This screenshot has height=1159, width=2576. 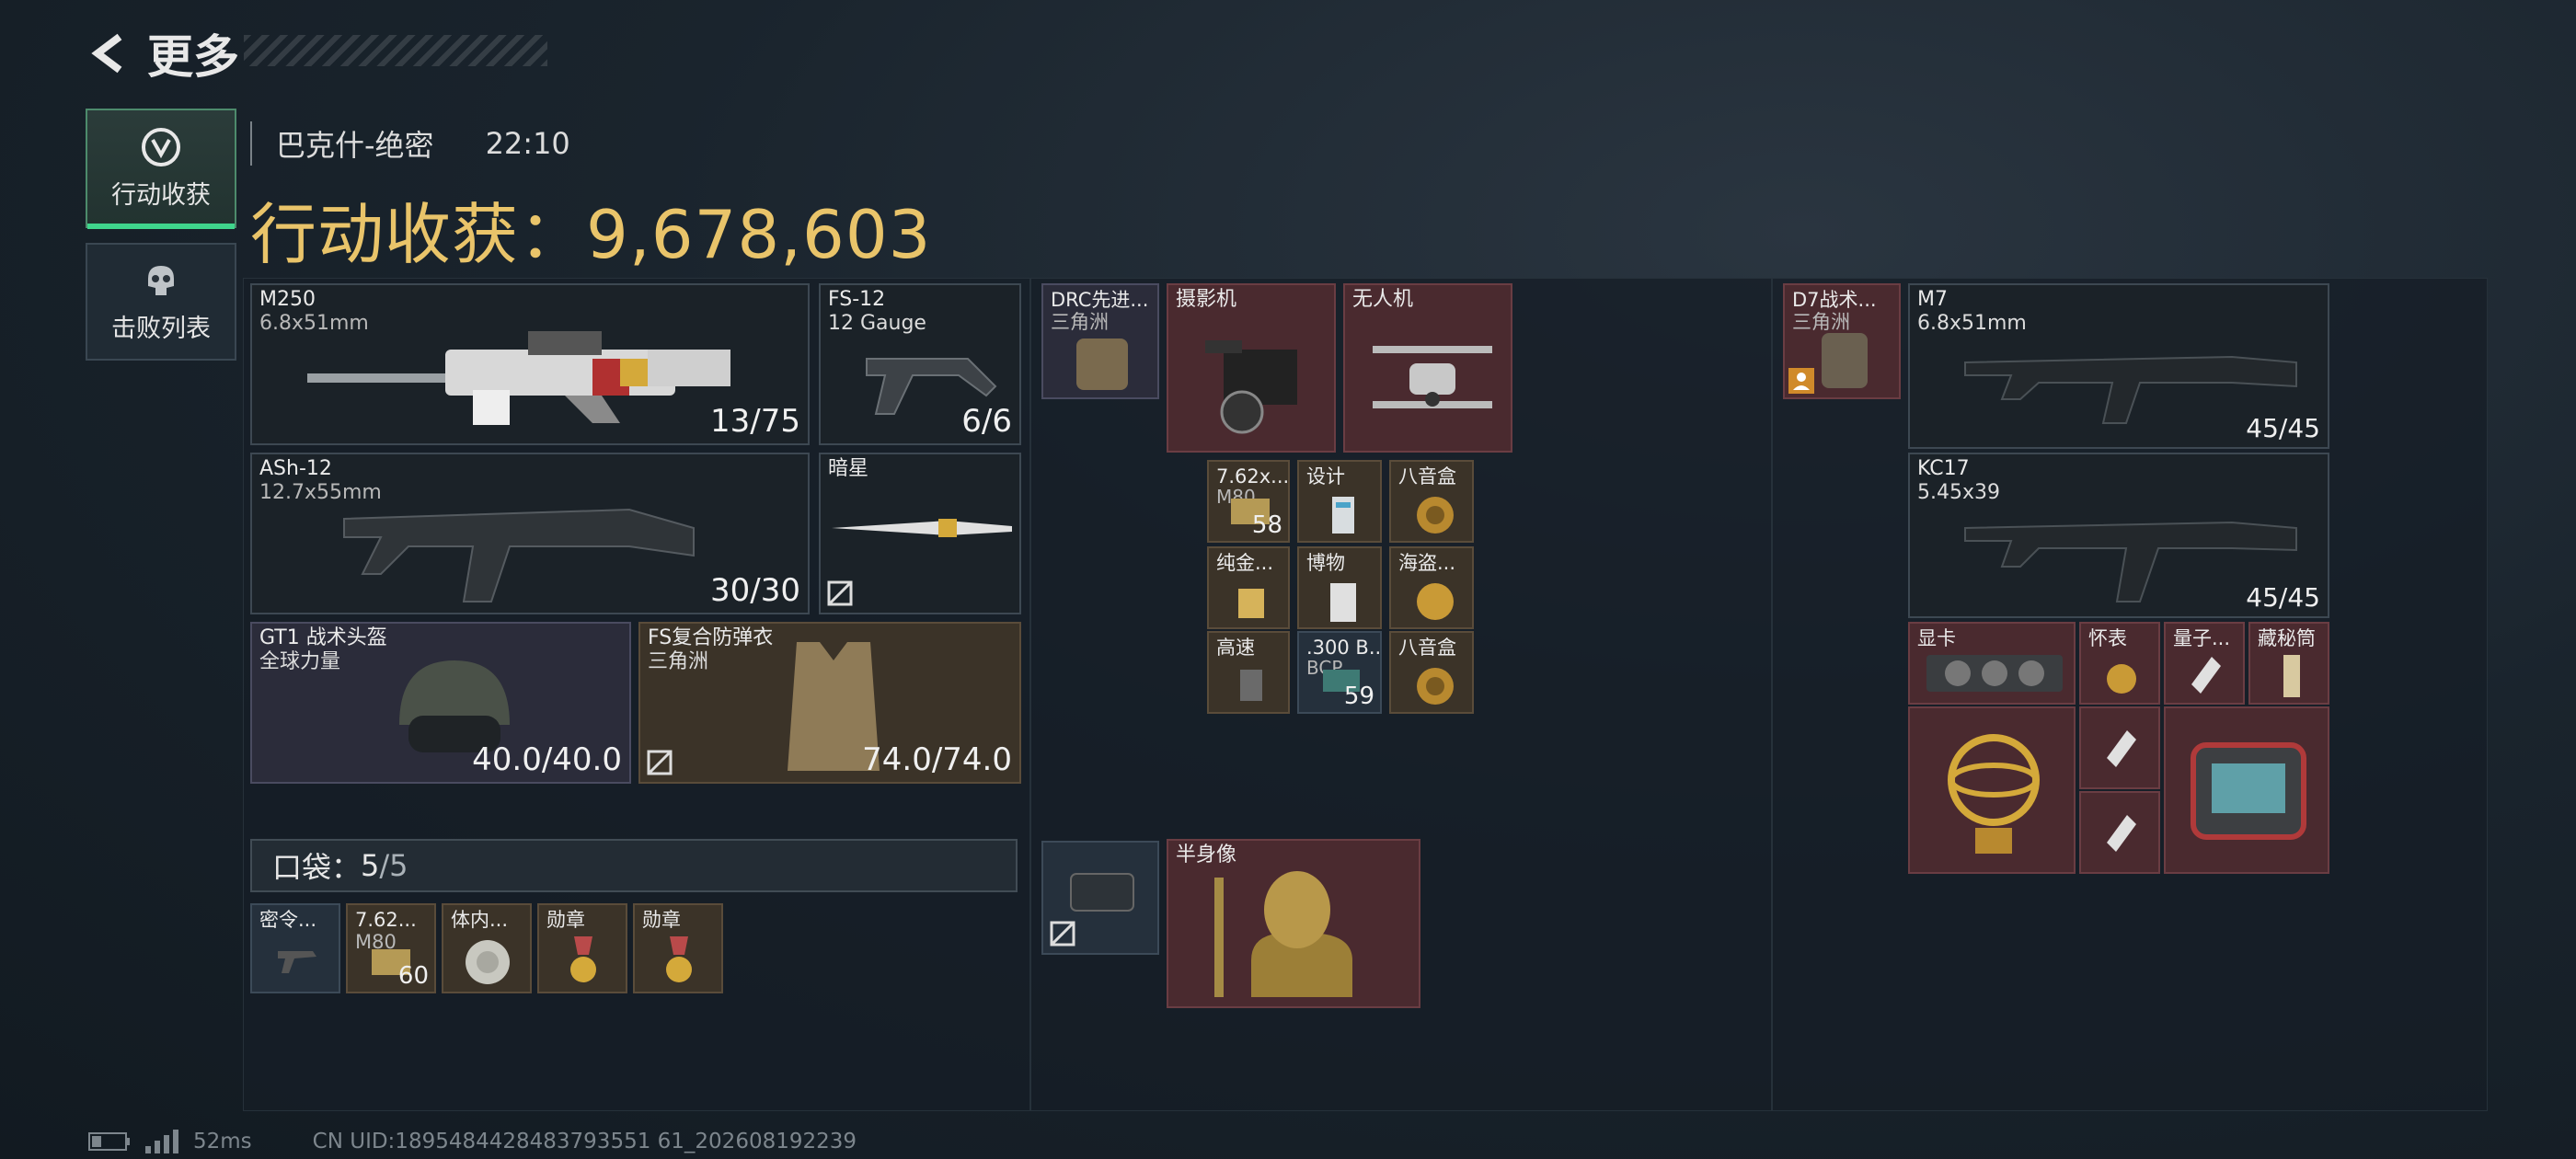 What do you see at coordinates (418, 234) in the screenshot?
I see `gain-label: 行动收获：` at bounding box center [418, 234].